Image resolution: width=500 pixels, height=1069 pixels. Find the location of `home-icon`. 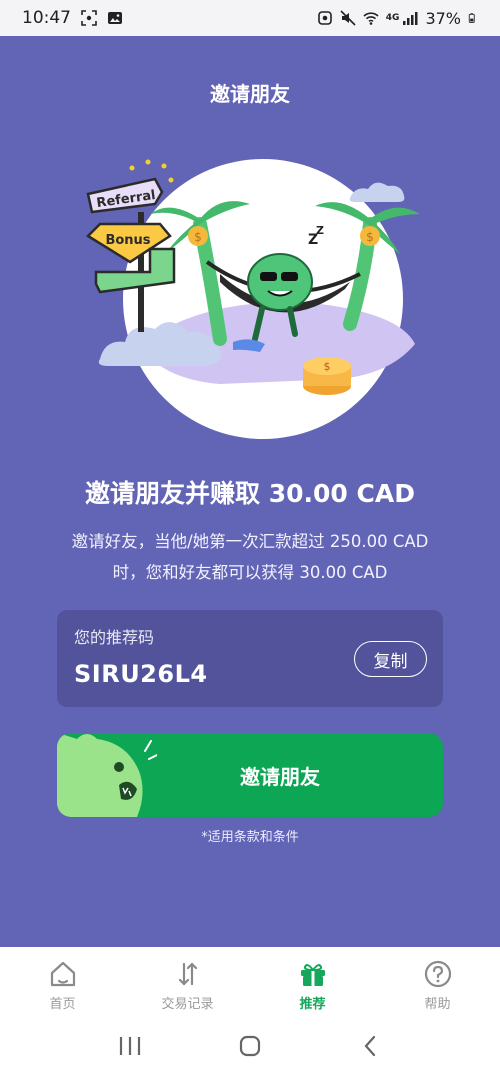

home-icon is located at coordinates (62, 974).